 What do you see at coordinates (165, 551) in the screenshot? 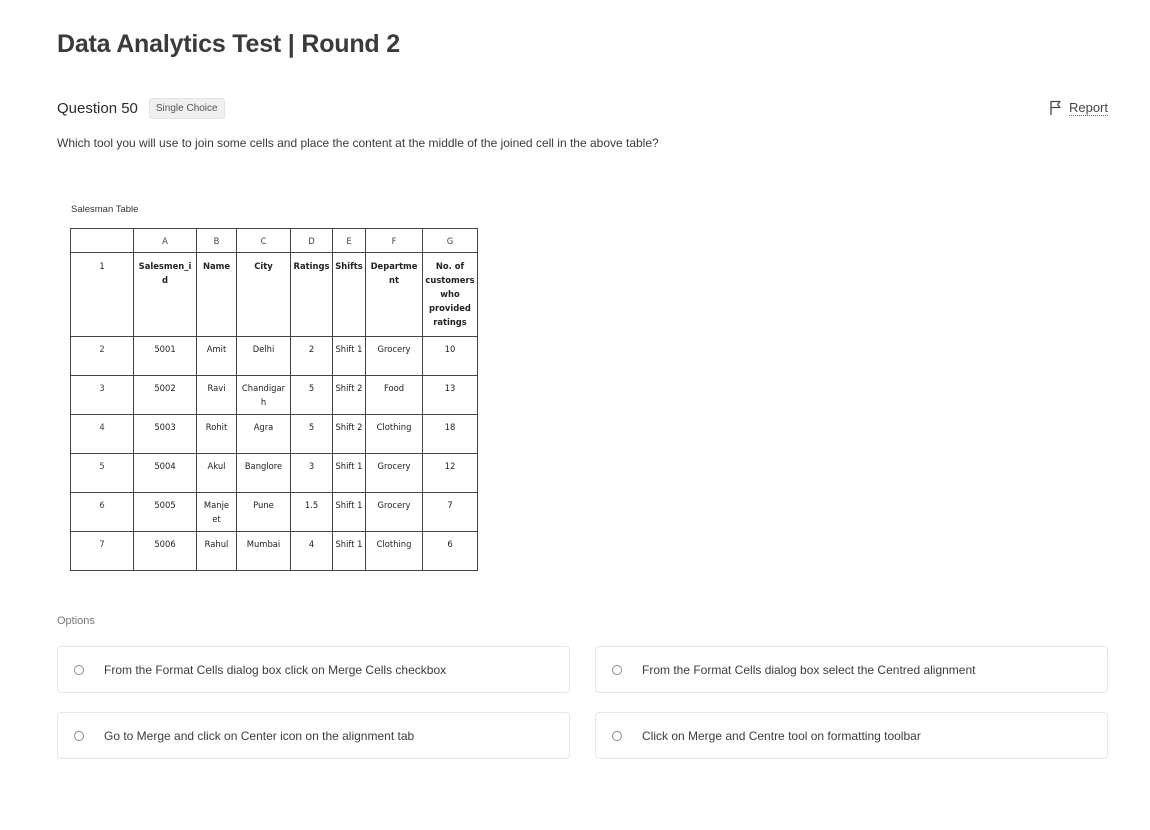
I see `table-cell: 5006` at bounding box center [165, 551].